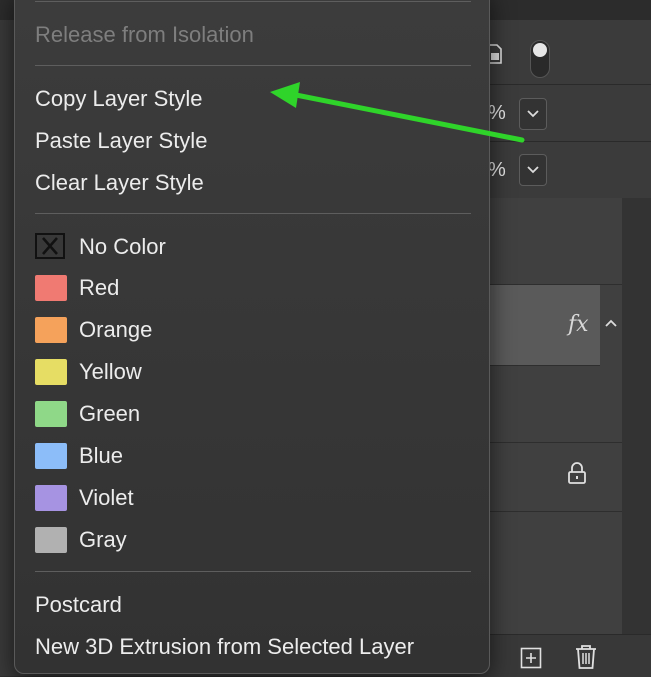  Describe the element at coordinates (586, 657) in the screenshot. I see `trash-icon` at that location.